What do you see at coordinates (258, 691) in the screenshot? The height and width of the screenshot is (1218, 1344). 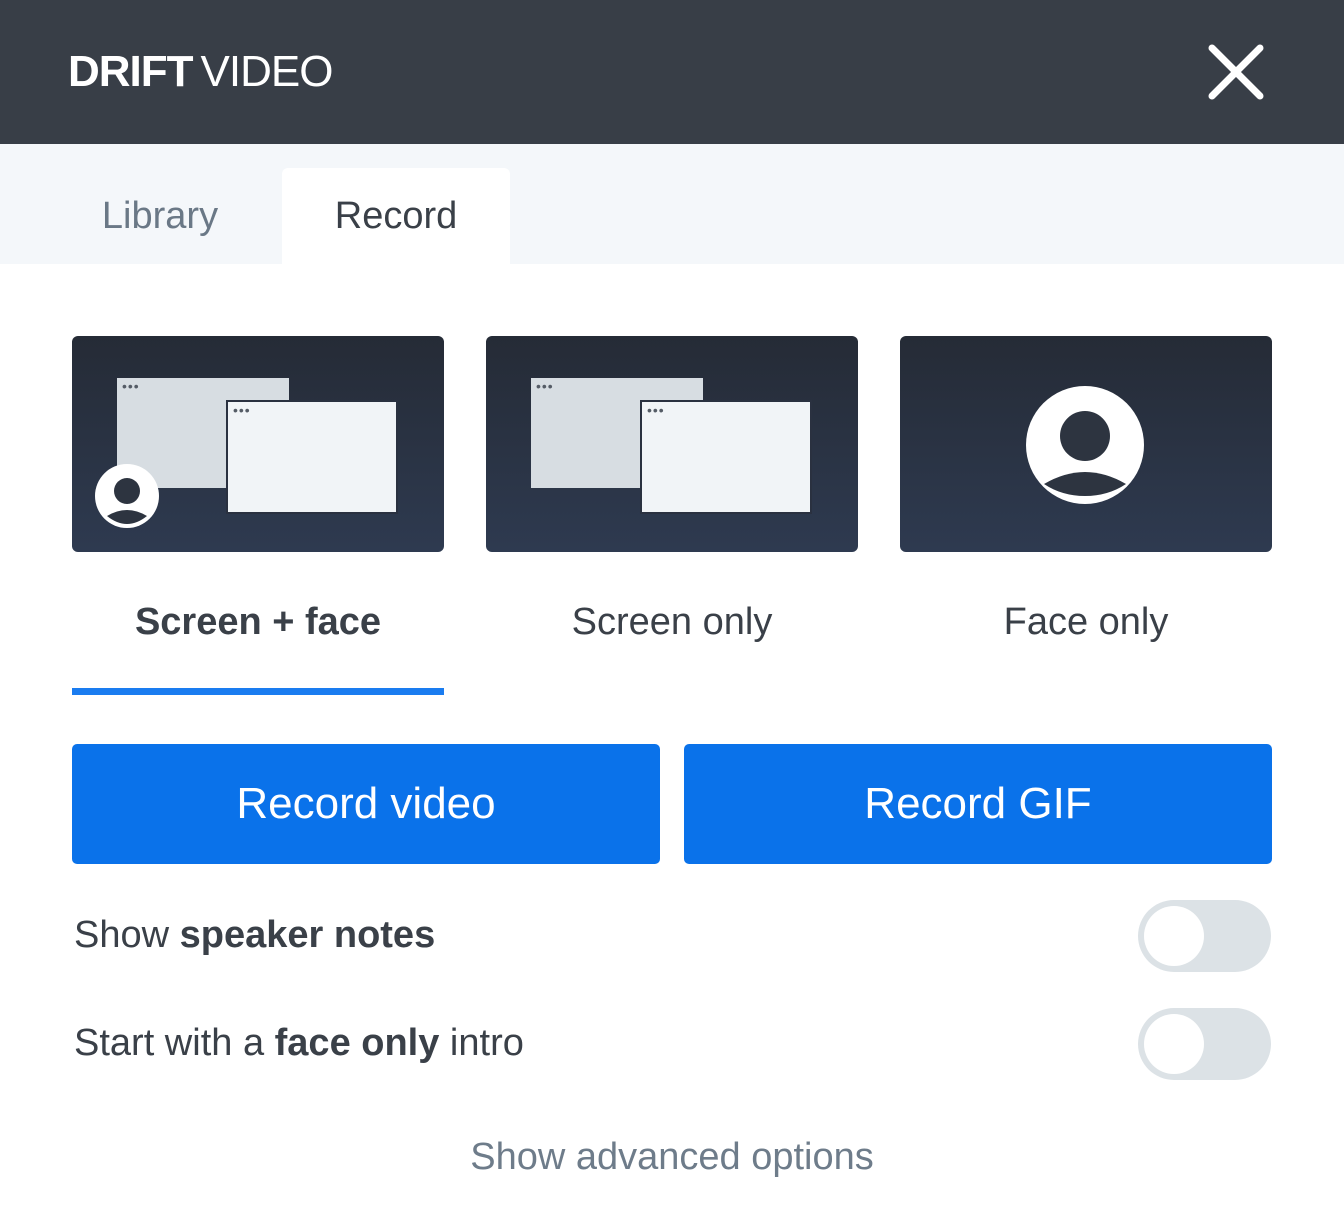 I see `selected-mode-indicator` at bounding box center [258, 691].